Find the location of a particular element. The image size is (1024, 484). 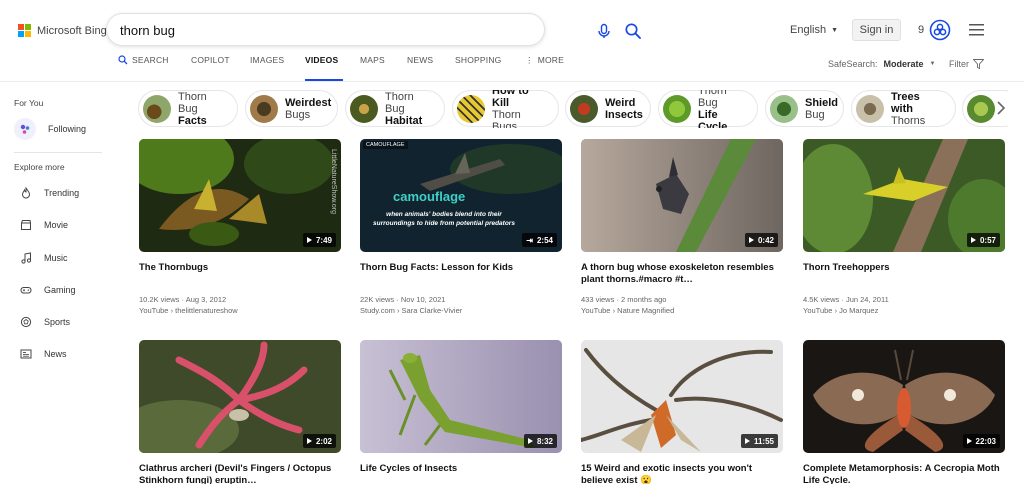

duration: 0:57 is located at coordinates (987, 240).